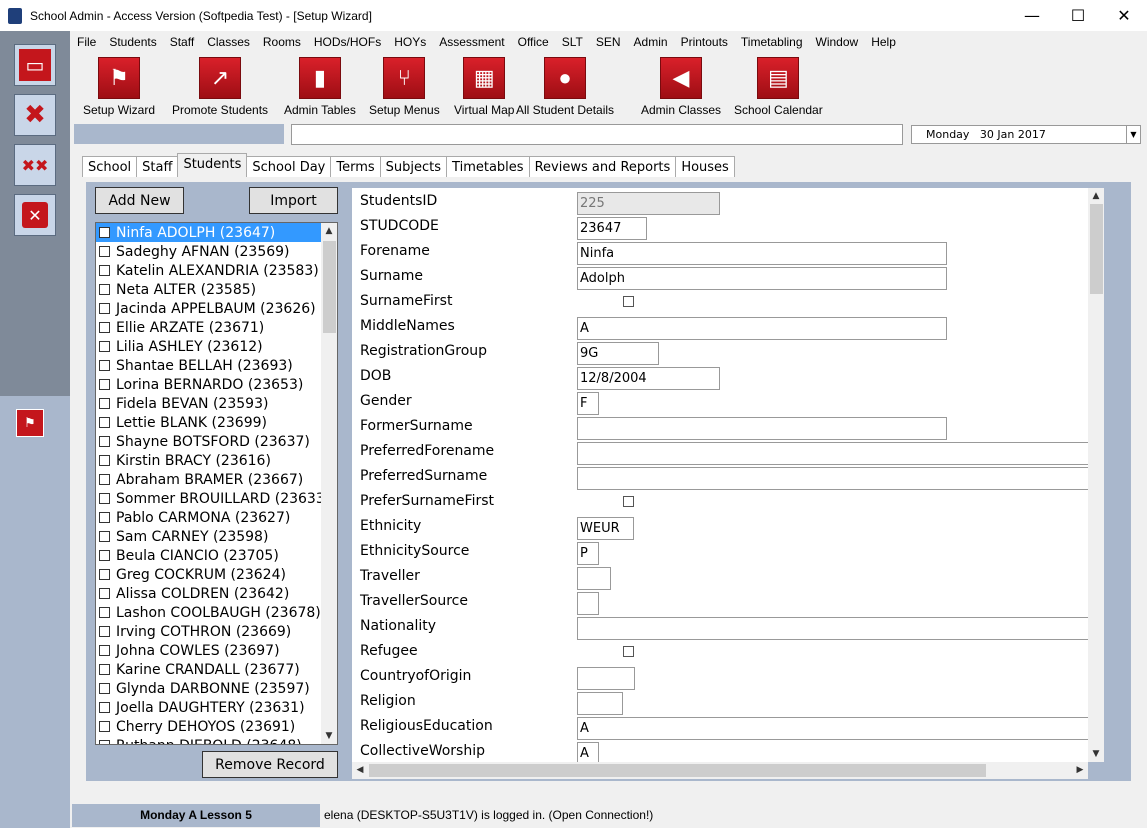 The height and width of the screenshot is (828, 1147). I want to click on exit-button: ✕, so click(35, 215).